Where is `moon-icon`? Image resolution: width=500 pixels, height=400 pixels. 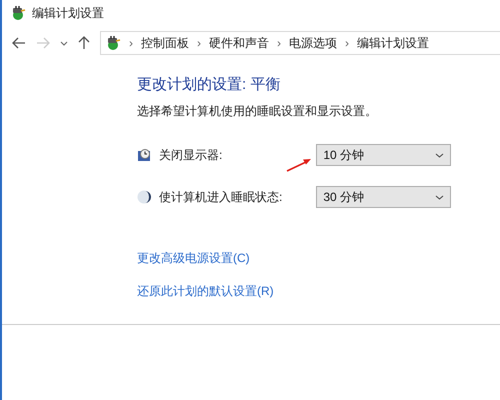
moon-icon is located at coordinates (144, 197).